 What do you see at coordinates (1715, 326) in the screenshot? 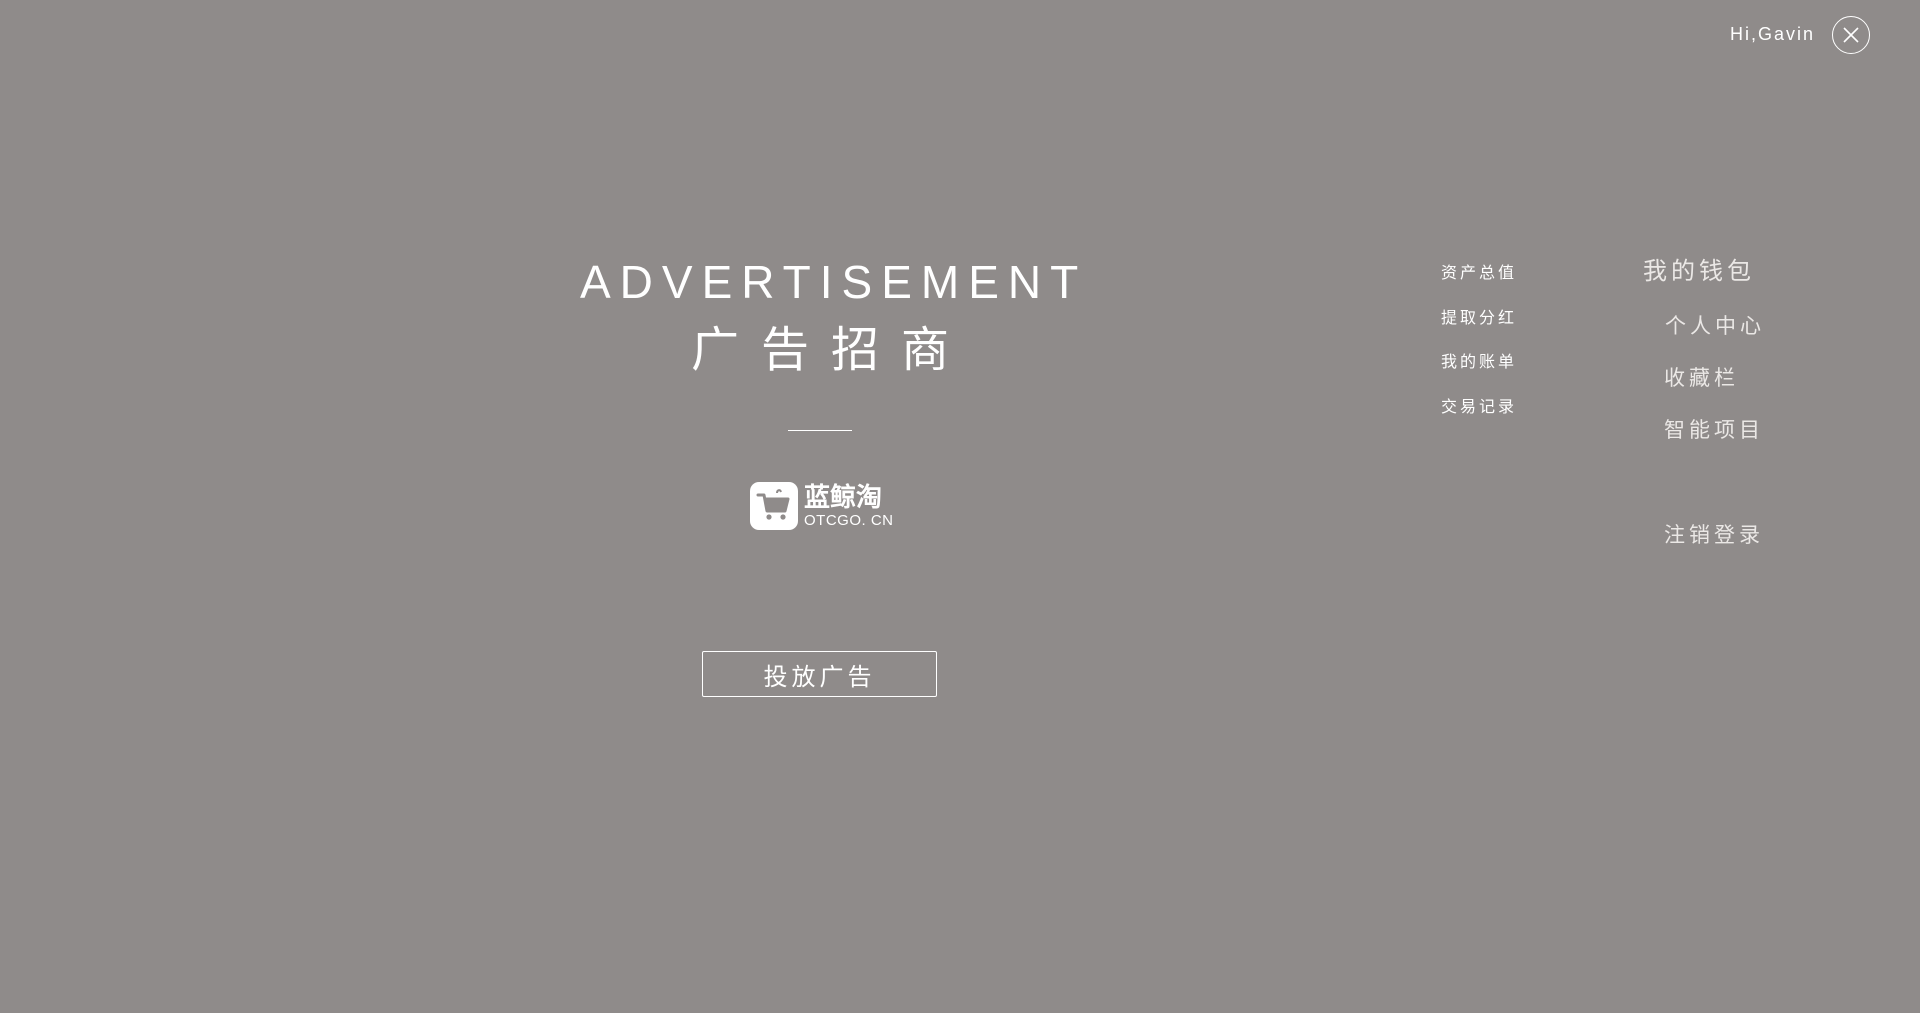
I see `menu-item-profile: 个人中心` at bounding box center [1715, 326].